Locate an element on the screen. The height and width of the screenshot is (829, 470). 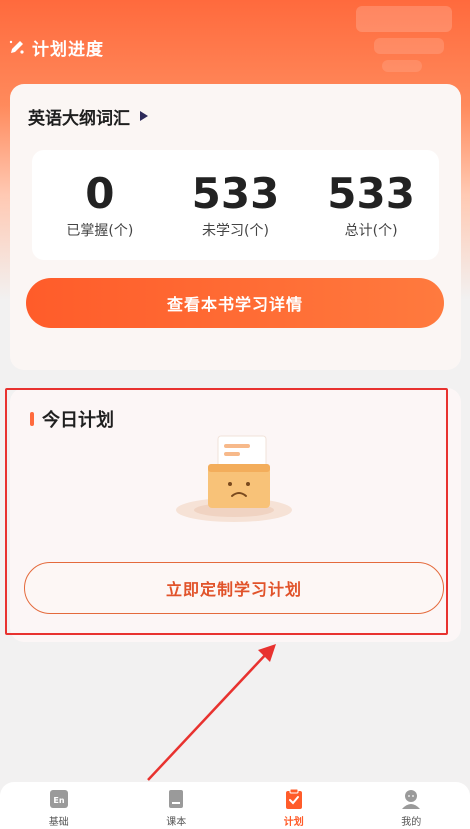
create-study-plan-button: 立即定制学习计划 is located at coordinates (234, 588).